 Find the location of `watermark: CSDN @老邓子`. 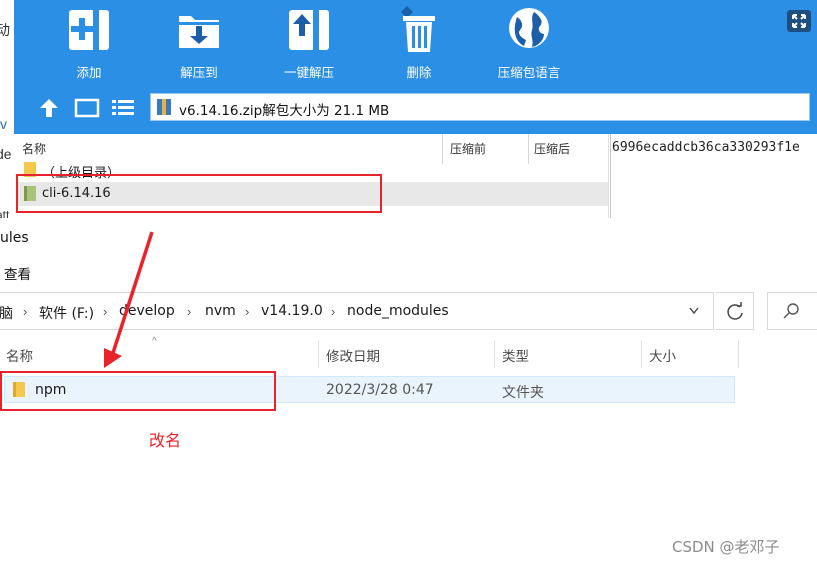

watermark: CSDN @老邓子 is located at coordinates (726, 547).